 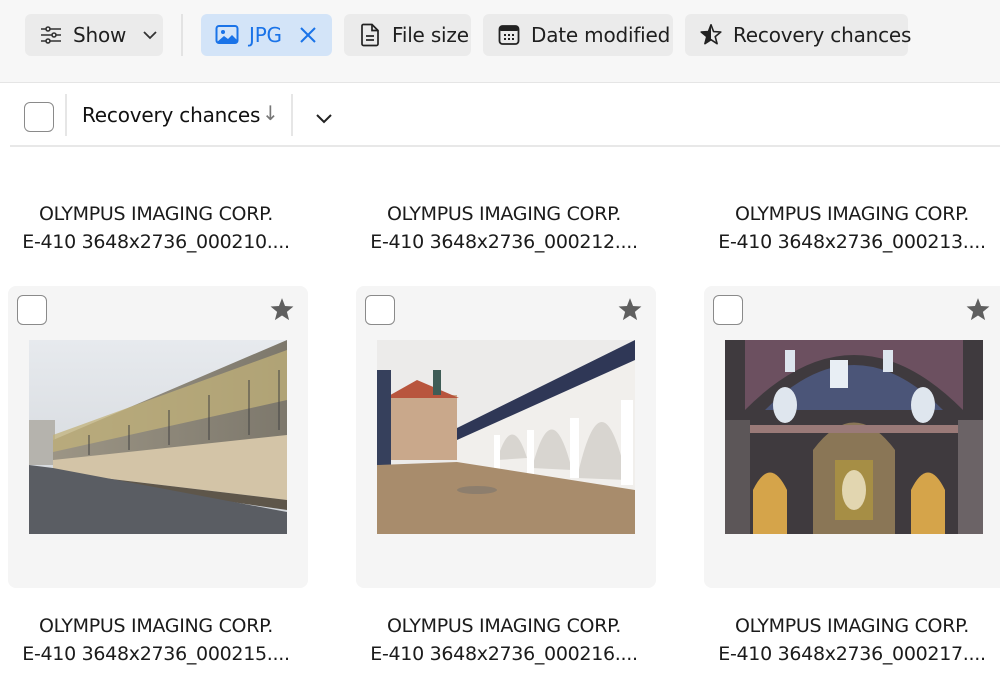 I want to click on toolbar-divider, so click(x=182, y=35).